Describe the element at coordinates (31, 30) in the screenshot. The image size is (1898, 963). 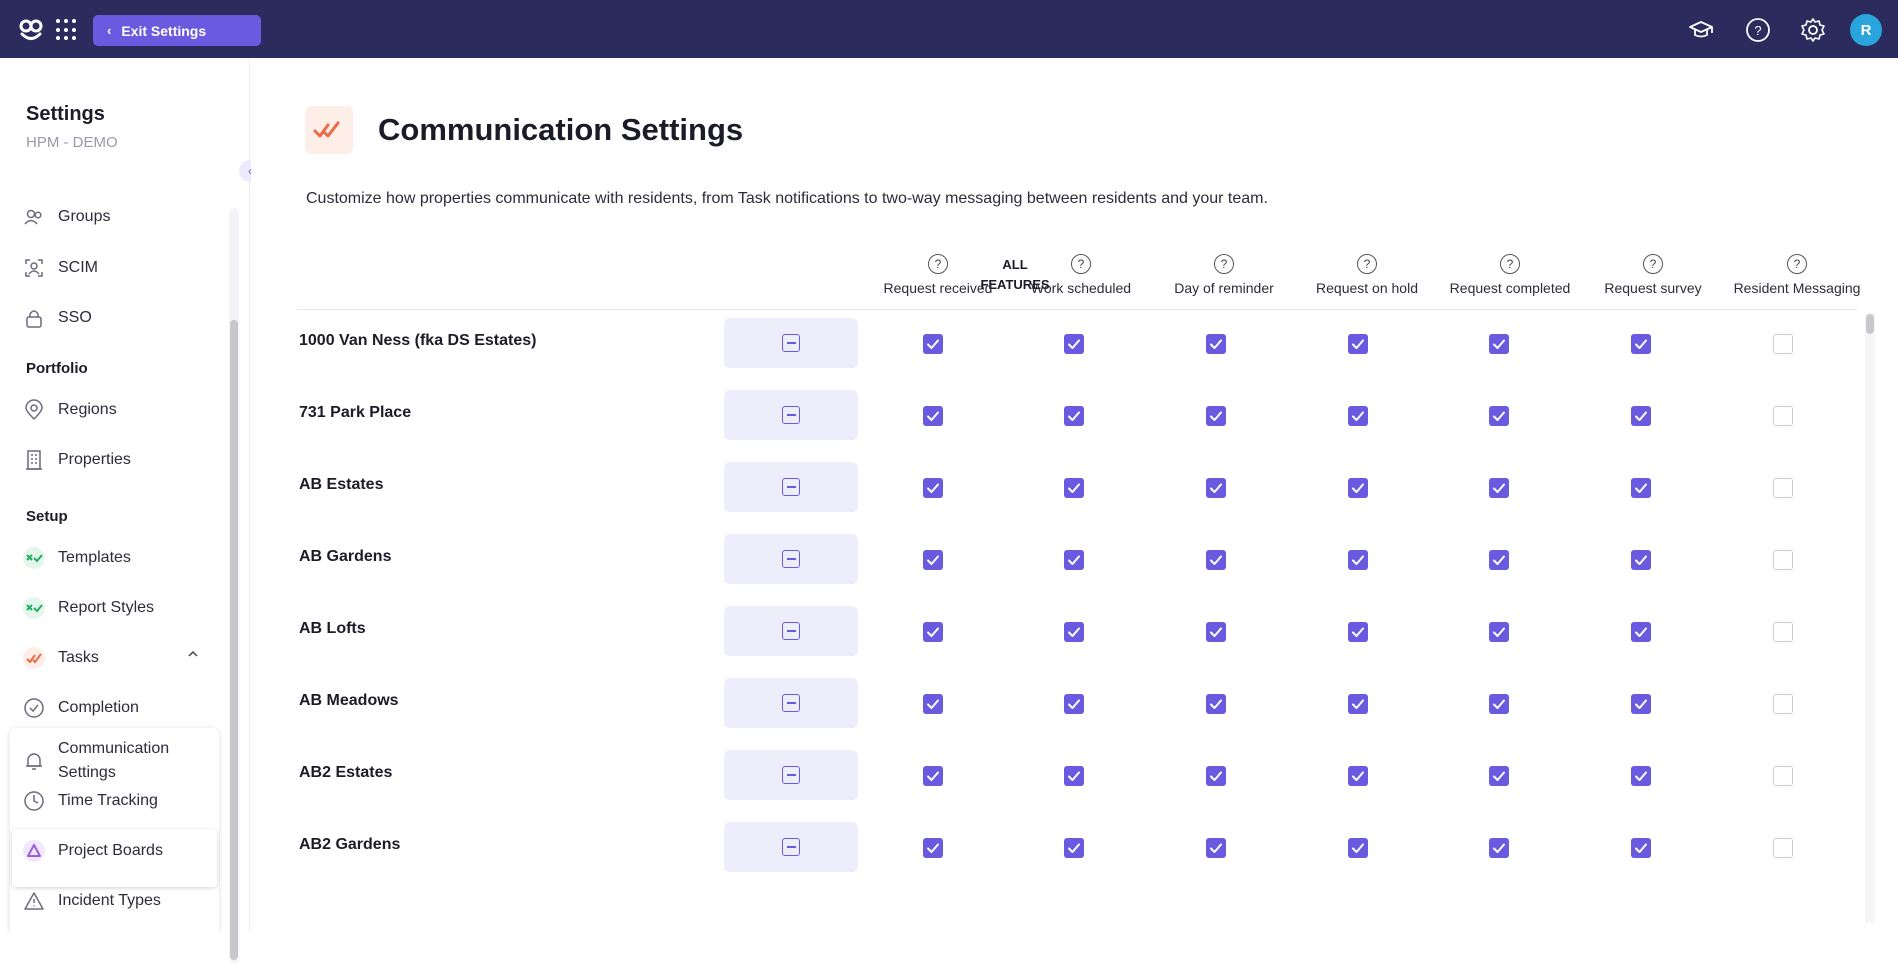
I see `company-logo-icon` at that location.